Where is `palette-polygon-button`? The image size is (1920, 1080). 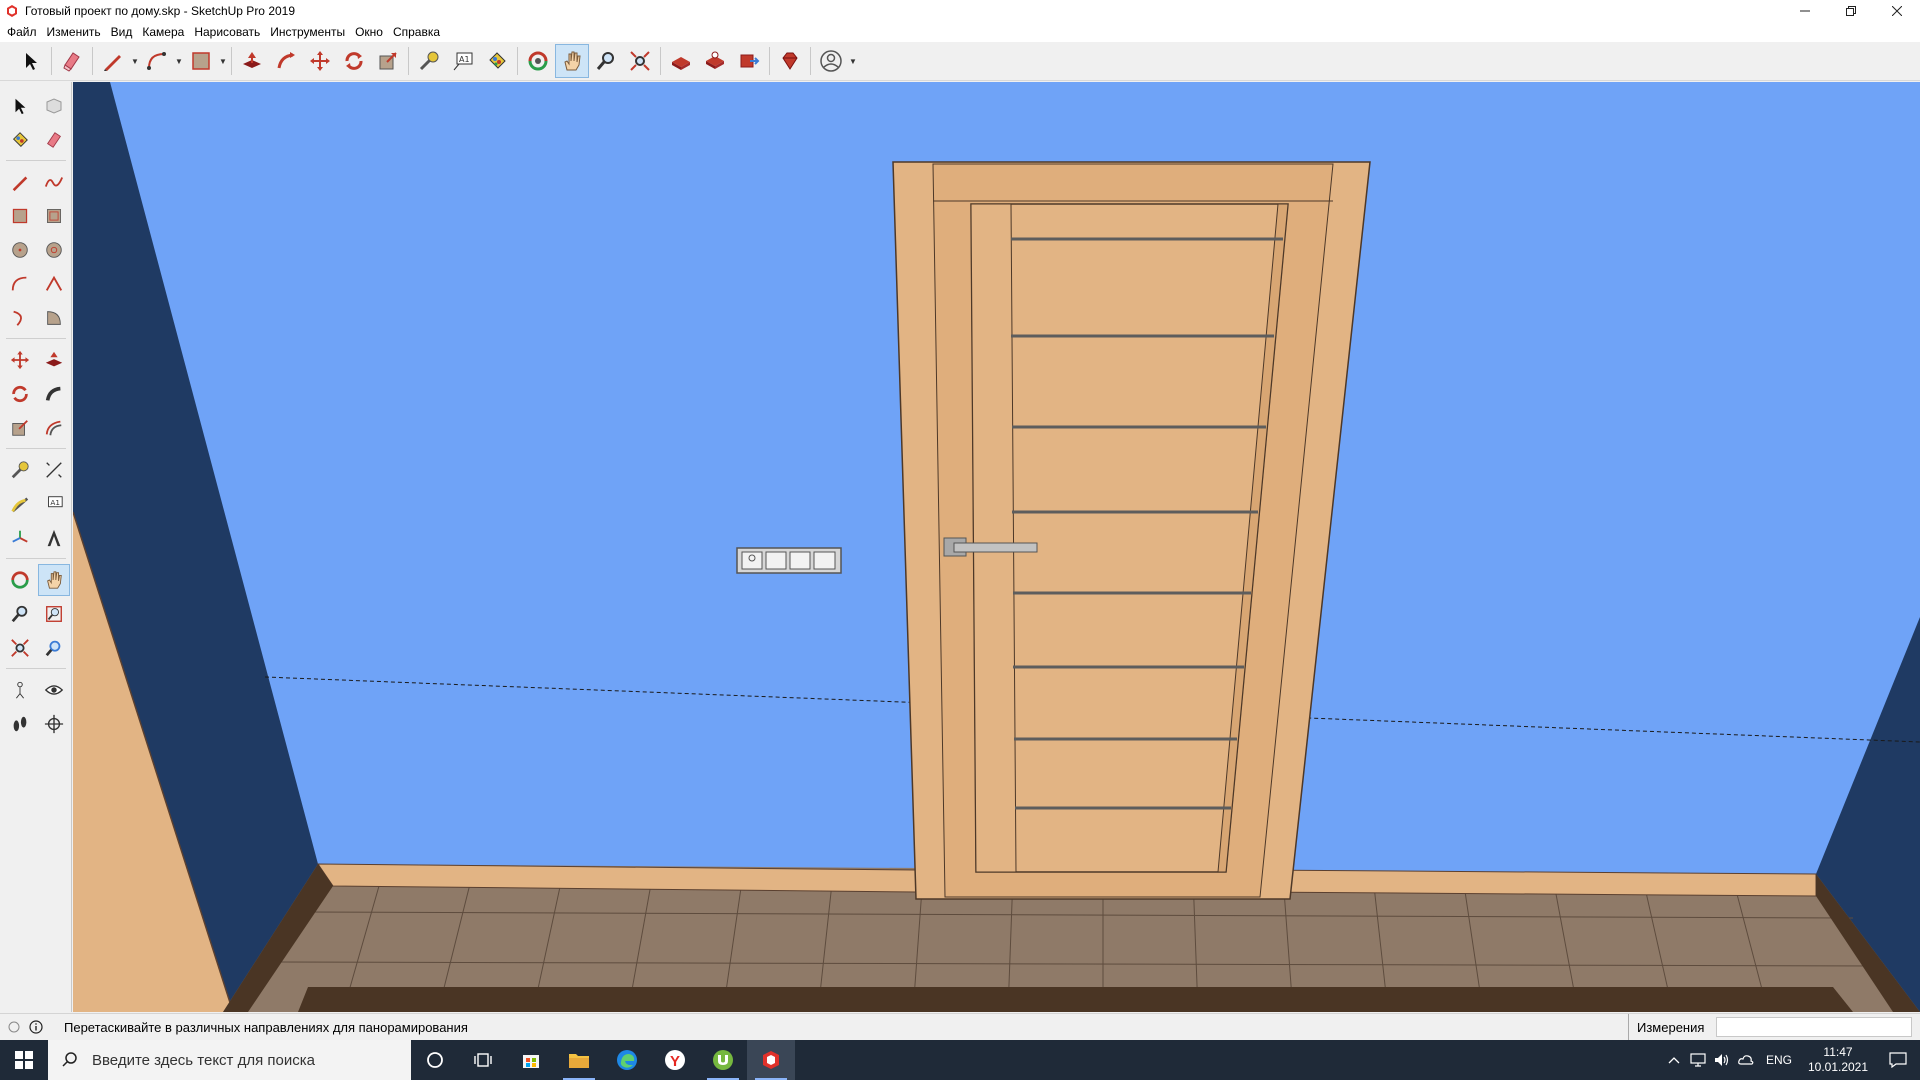
palette-polygon-button is located at coordinates (54, 250).